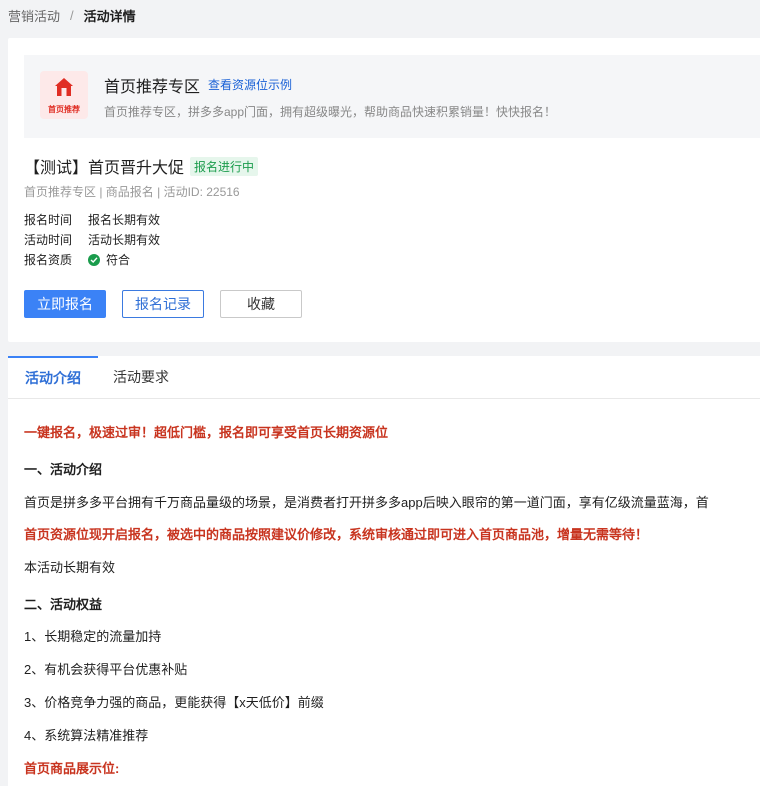 Image resolution: width=760 pixels, height=786 pixels. What do you see at coordinates (48, 220) in the screenshot?
I see `info-key: 报名时间` at bounding box center [48, 220].